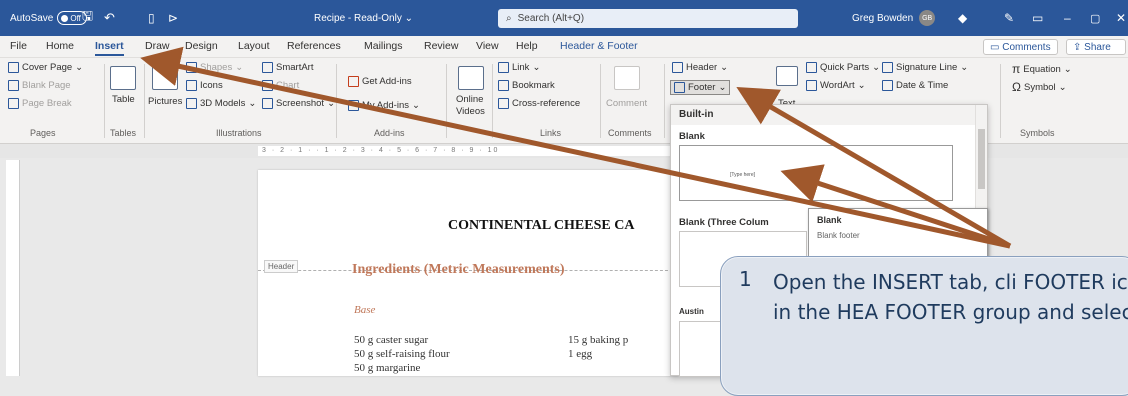 The width and height of the screenshot is (1128, 396). I want to click on group-add-ins-label: Add-ins, so click(389, 133).